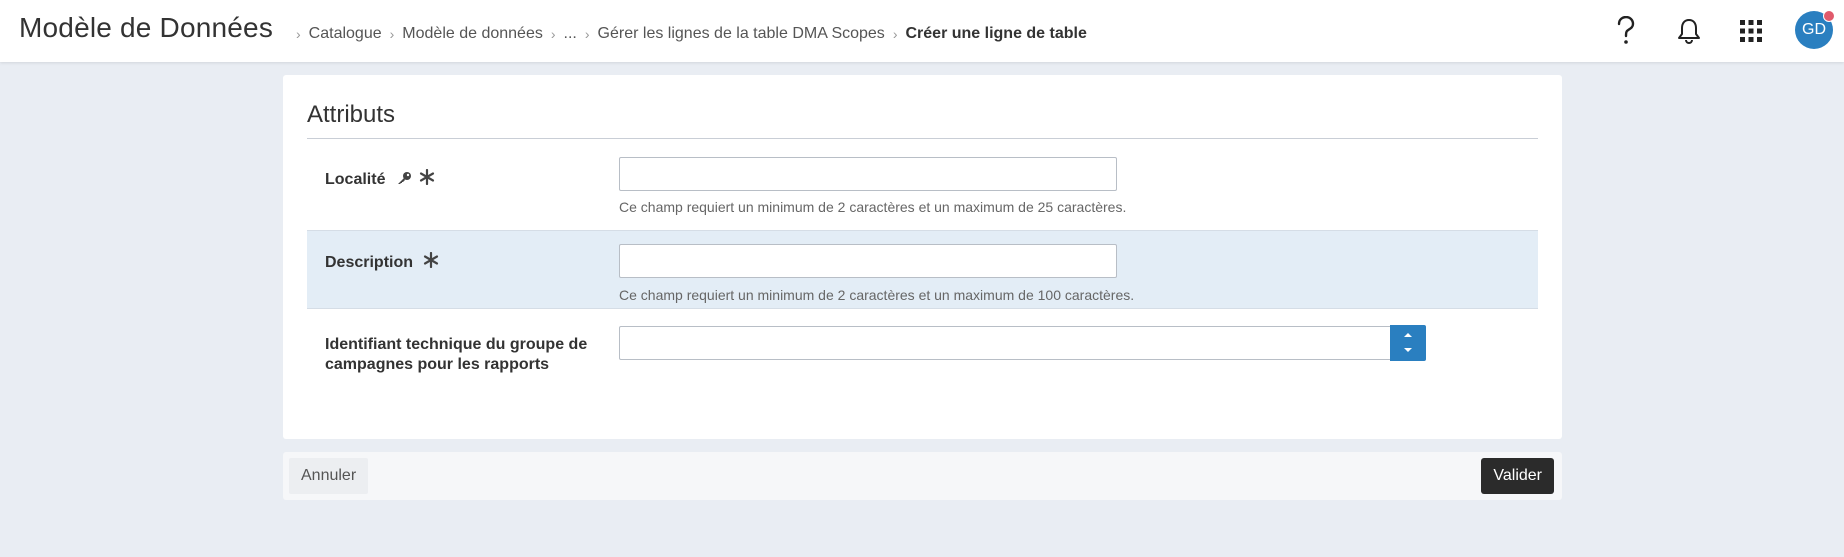  I want to click on cancel-button: Annuler, so click(329, 476).